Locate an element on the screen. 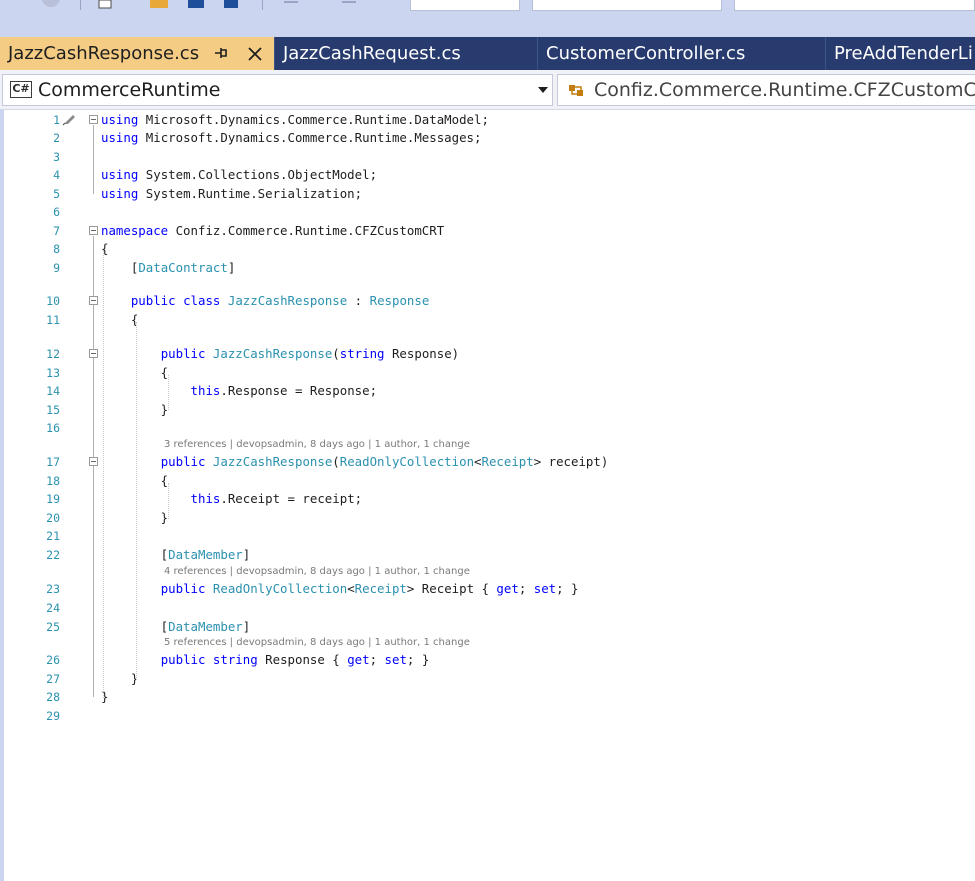 Image resolution: width=975 pixels, height=881 pixels. code-line: public class JazzCashResponse : Response is located at coordinates (265, 301).